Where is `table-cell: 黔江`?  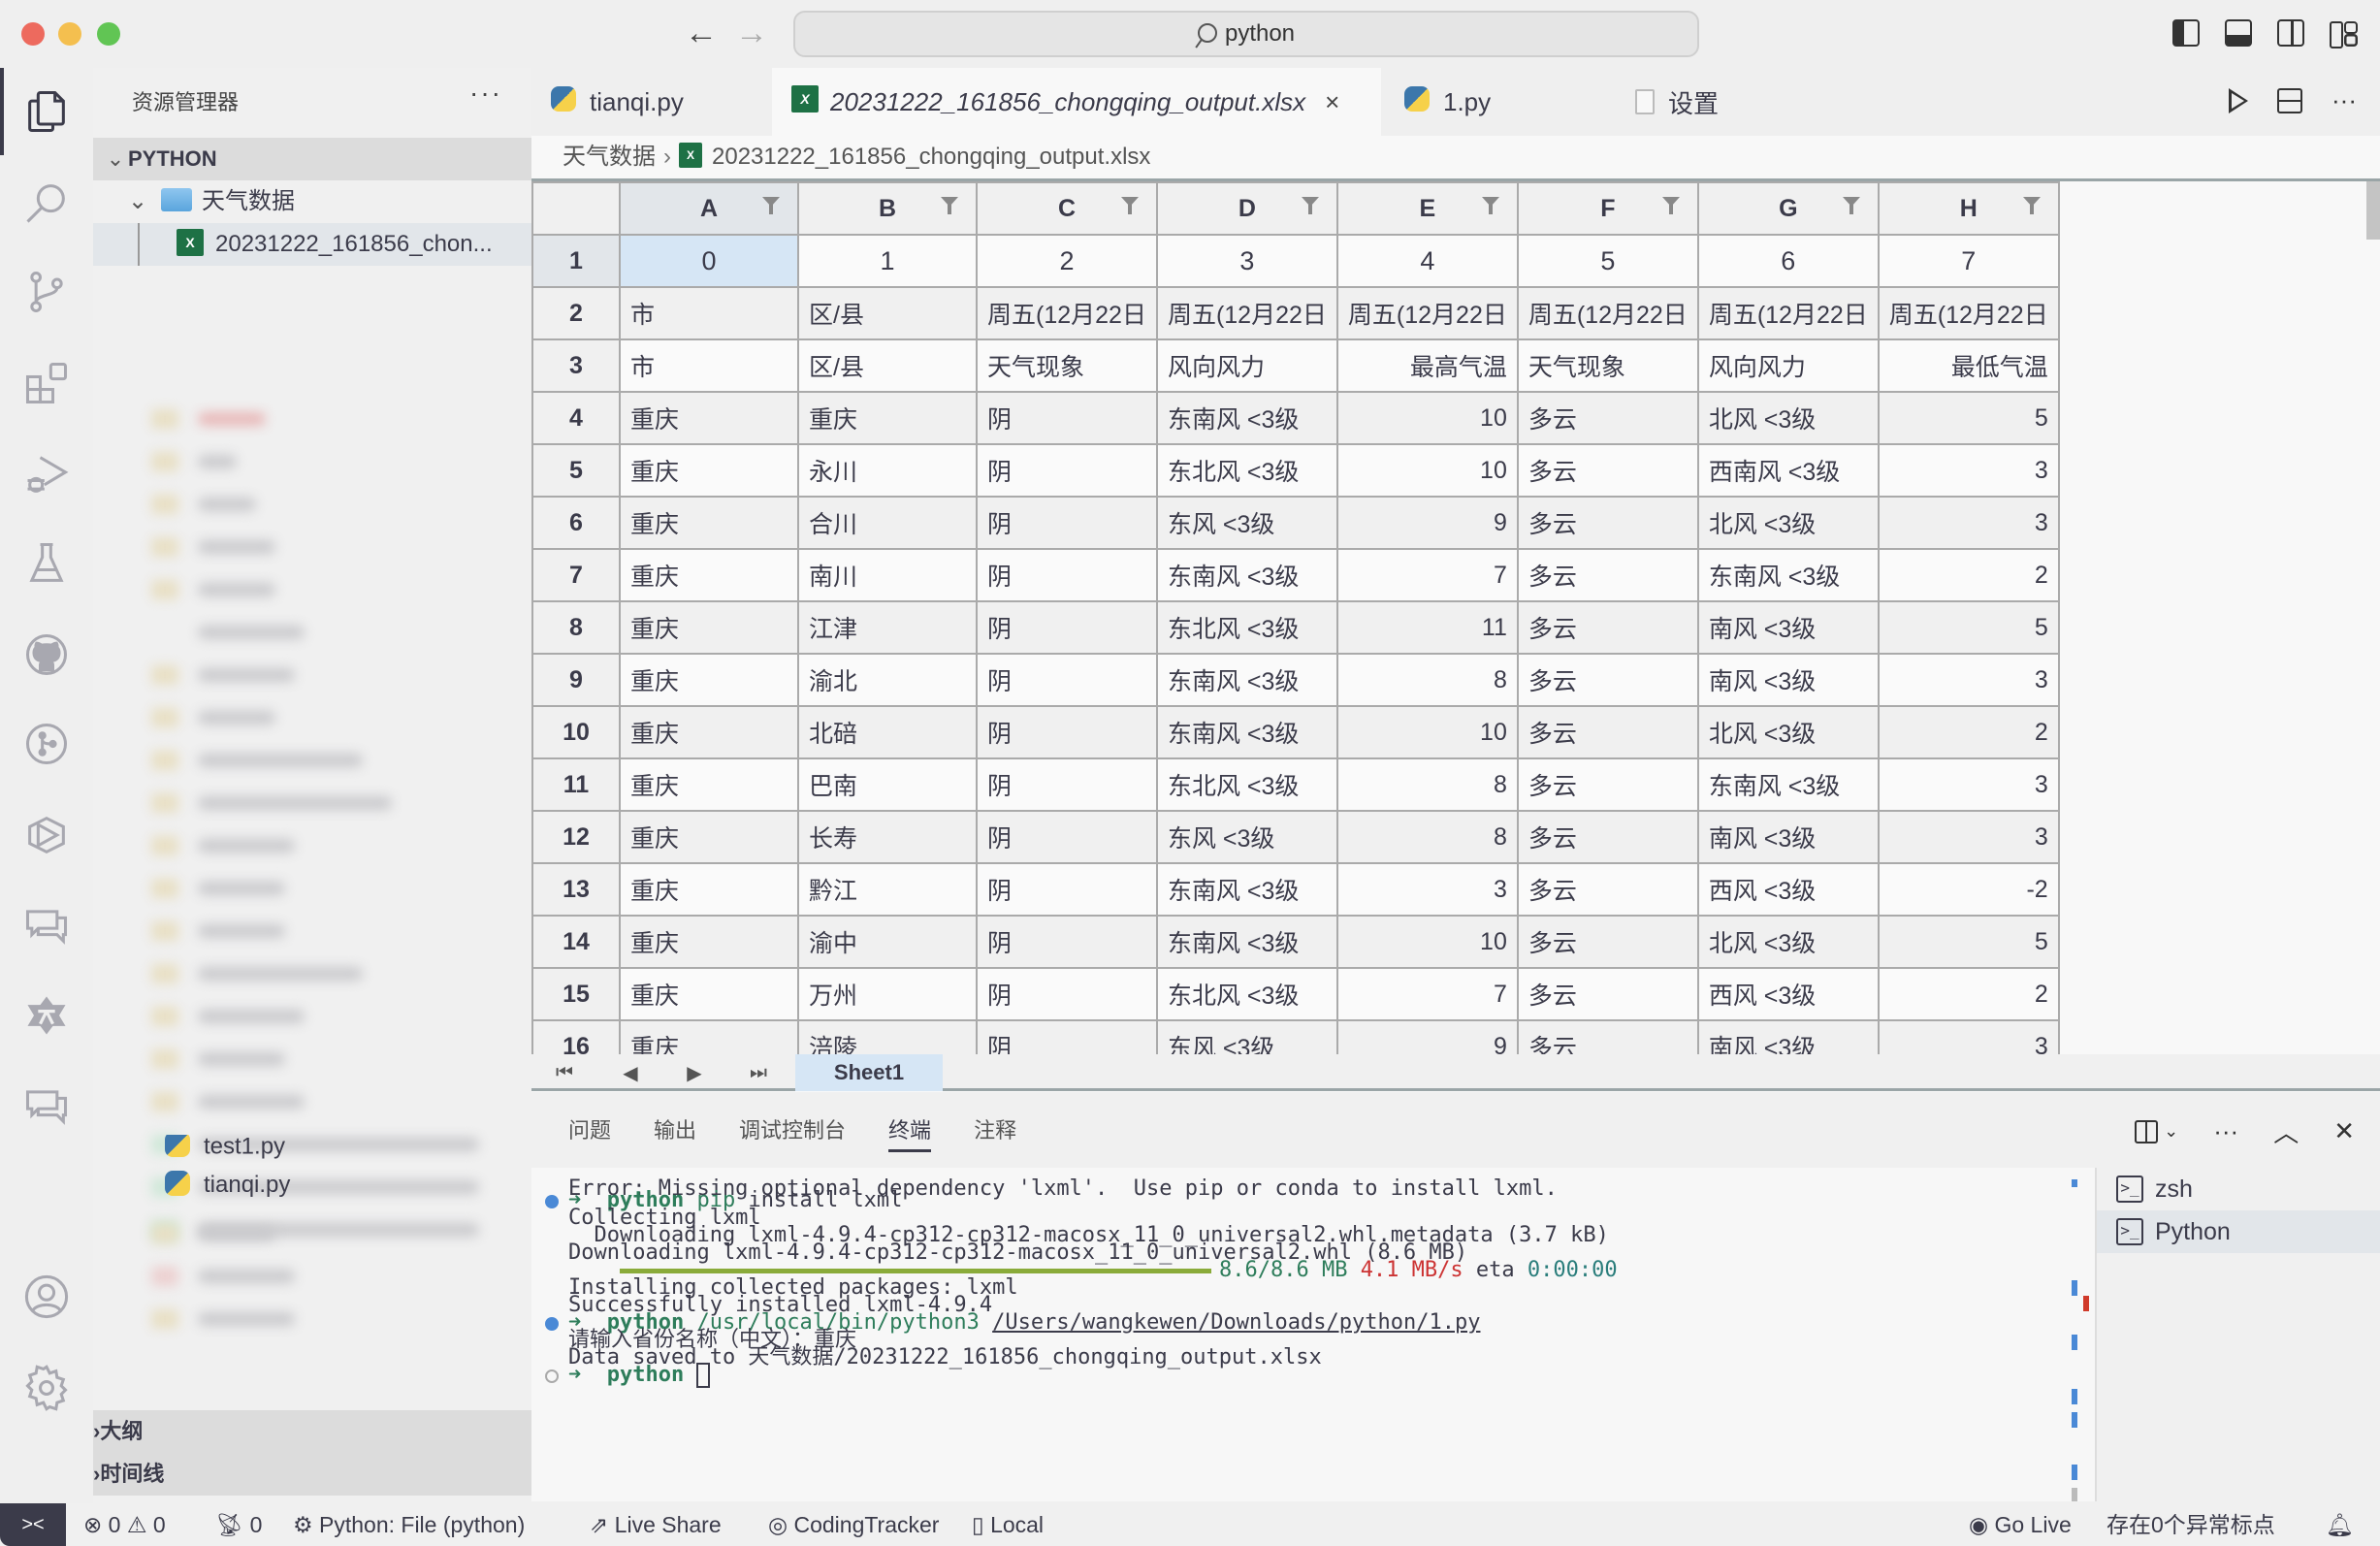
table-cell: 黔江 is located at coordinates (887, 889).